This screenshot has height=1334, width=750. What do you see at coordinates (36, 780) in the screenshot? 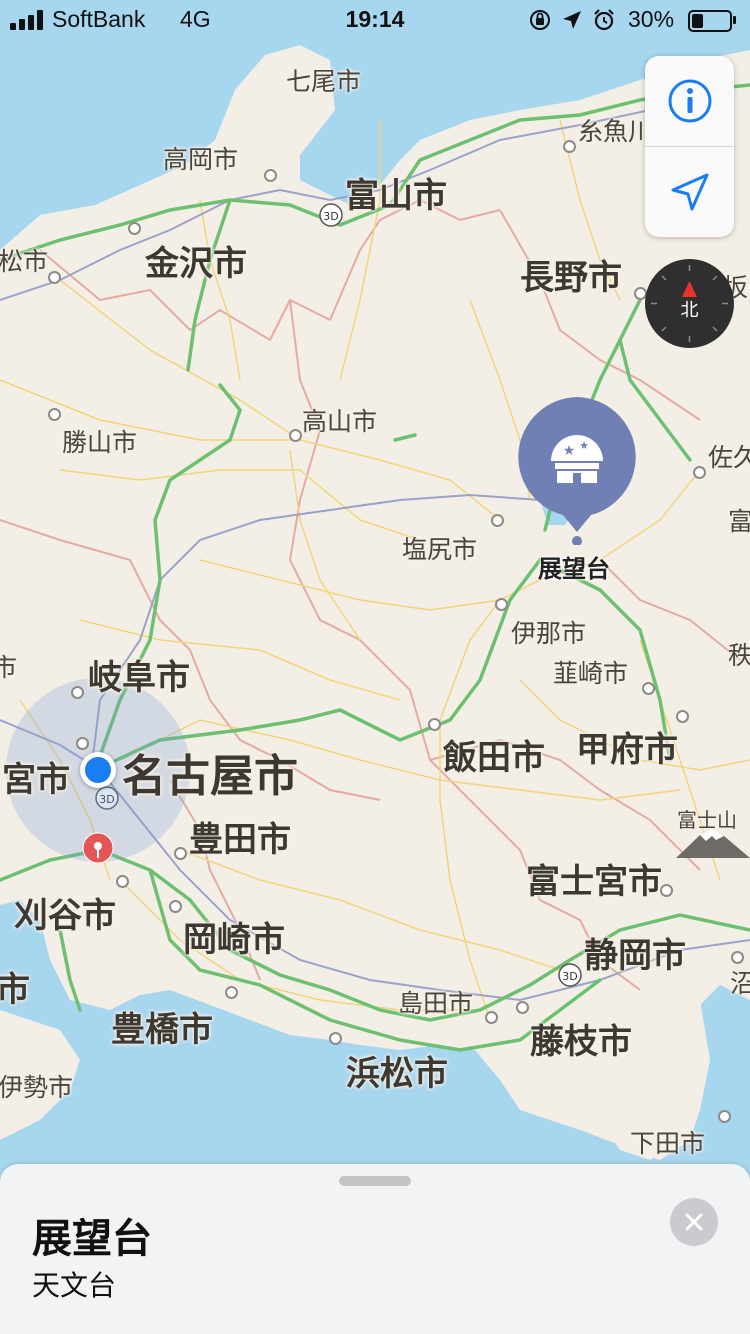
I see `city-label: 宮市` at bounding box center [36, 780].